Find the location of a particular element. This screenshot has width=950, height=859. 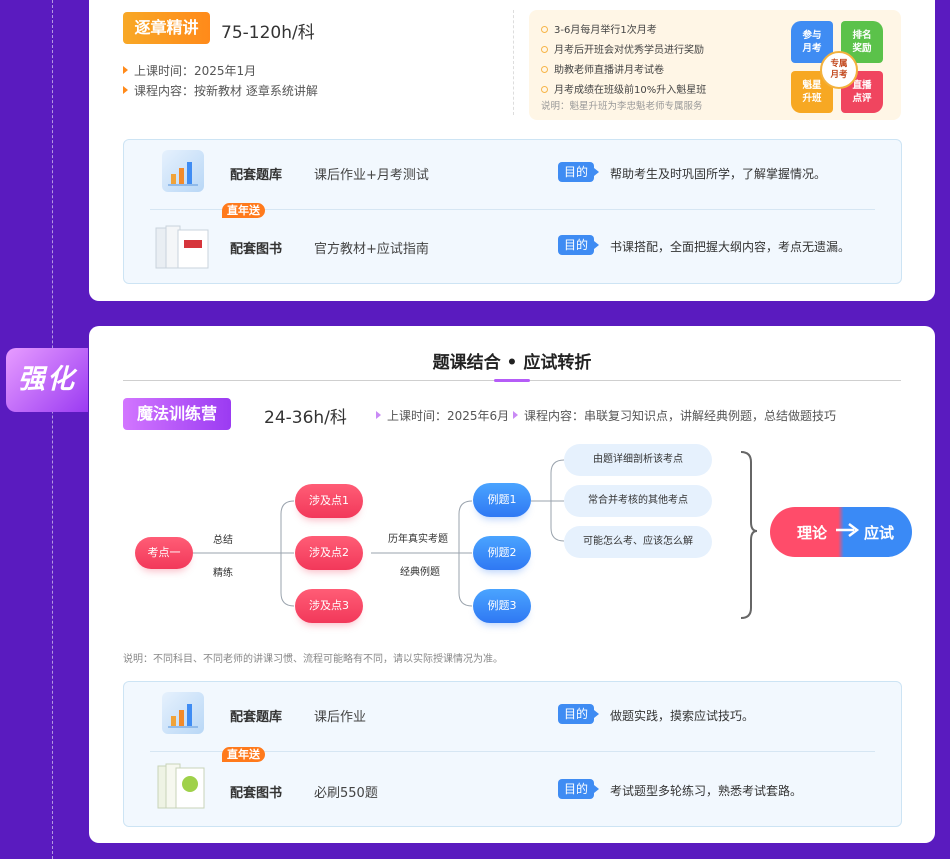

goal-text: 书课搭配，全面把握大纲内容，考点无遗漏。 is located at coordinates (730, 247).